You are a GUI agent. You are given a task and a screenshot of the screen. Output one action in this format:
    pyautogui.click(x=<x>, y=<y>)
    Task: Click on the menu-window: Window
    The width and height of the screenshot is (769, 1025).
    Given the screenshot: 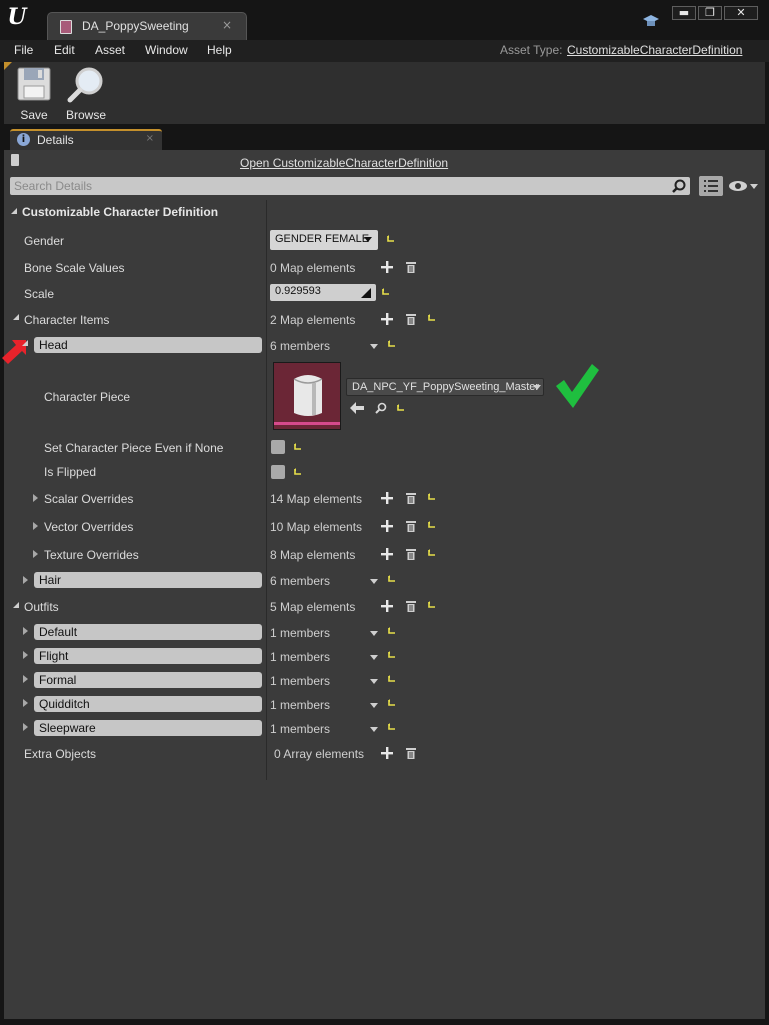 What is the action you would take?
    pyautogui.click(x=166, y=50)
    